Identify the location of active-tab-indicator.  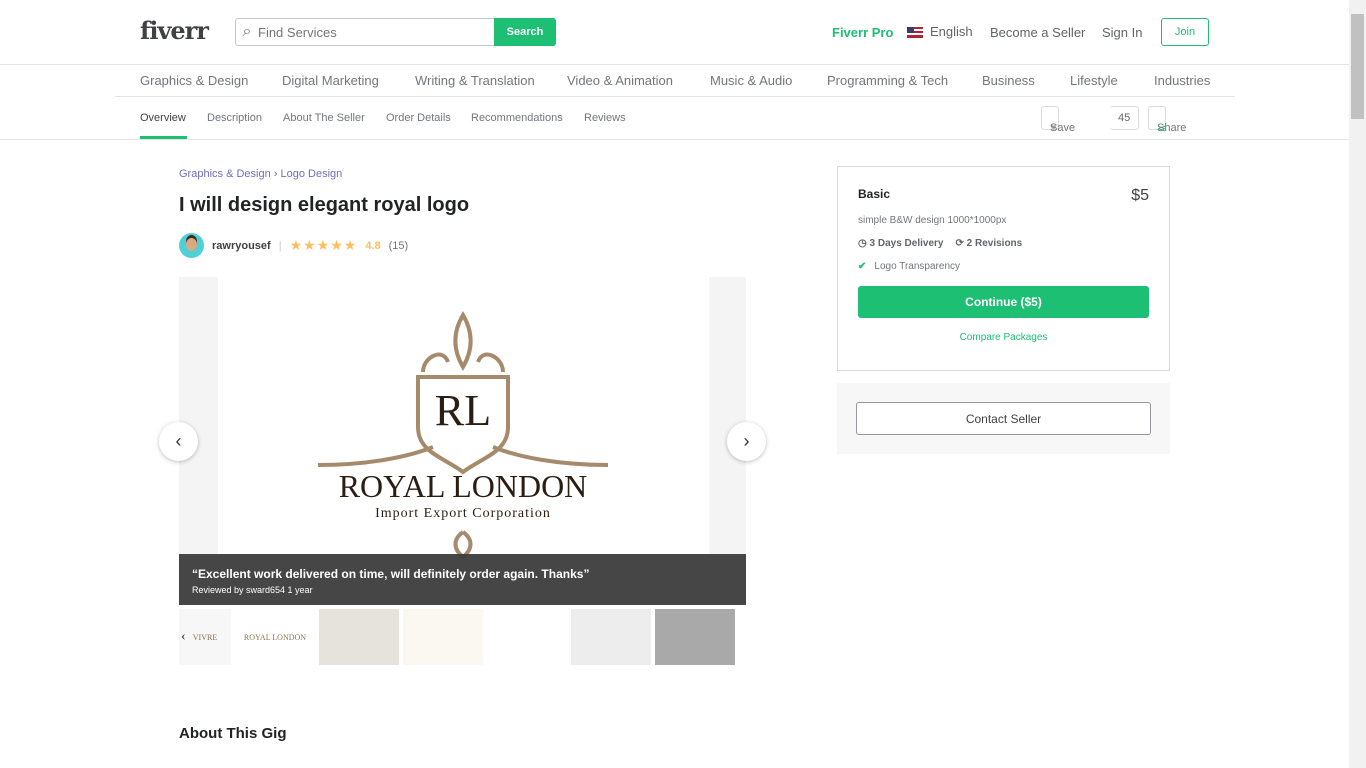
(163, 137).